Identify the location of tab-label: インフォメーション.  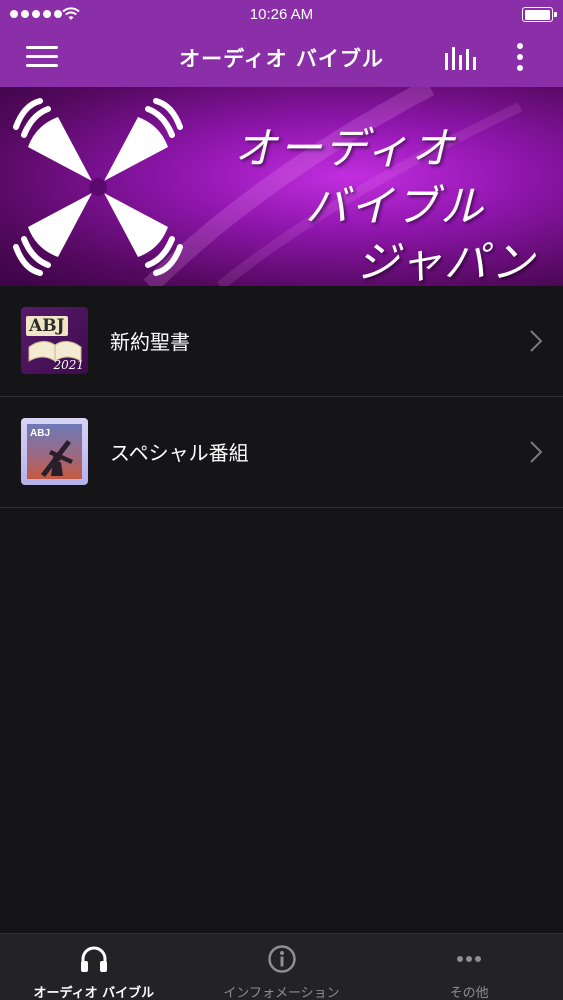
(281, 993).